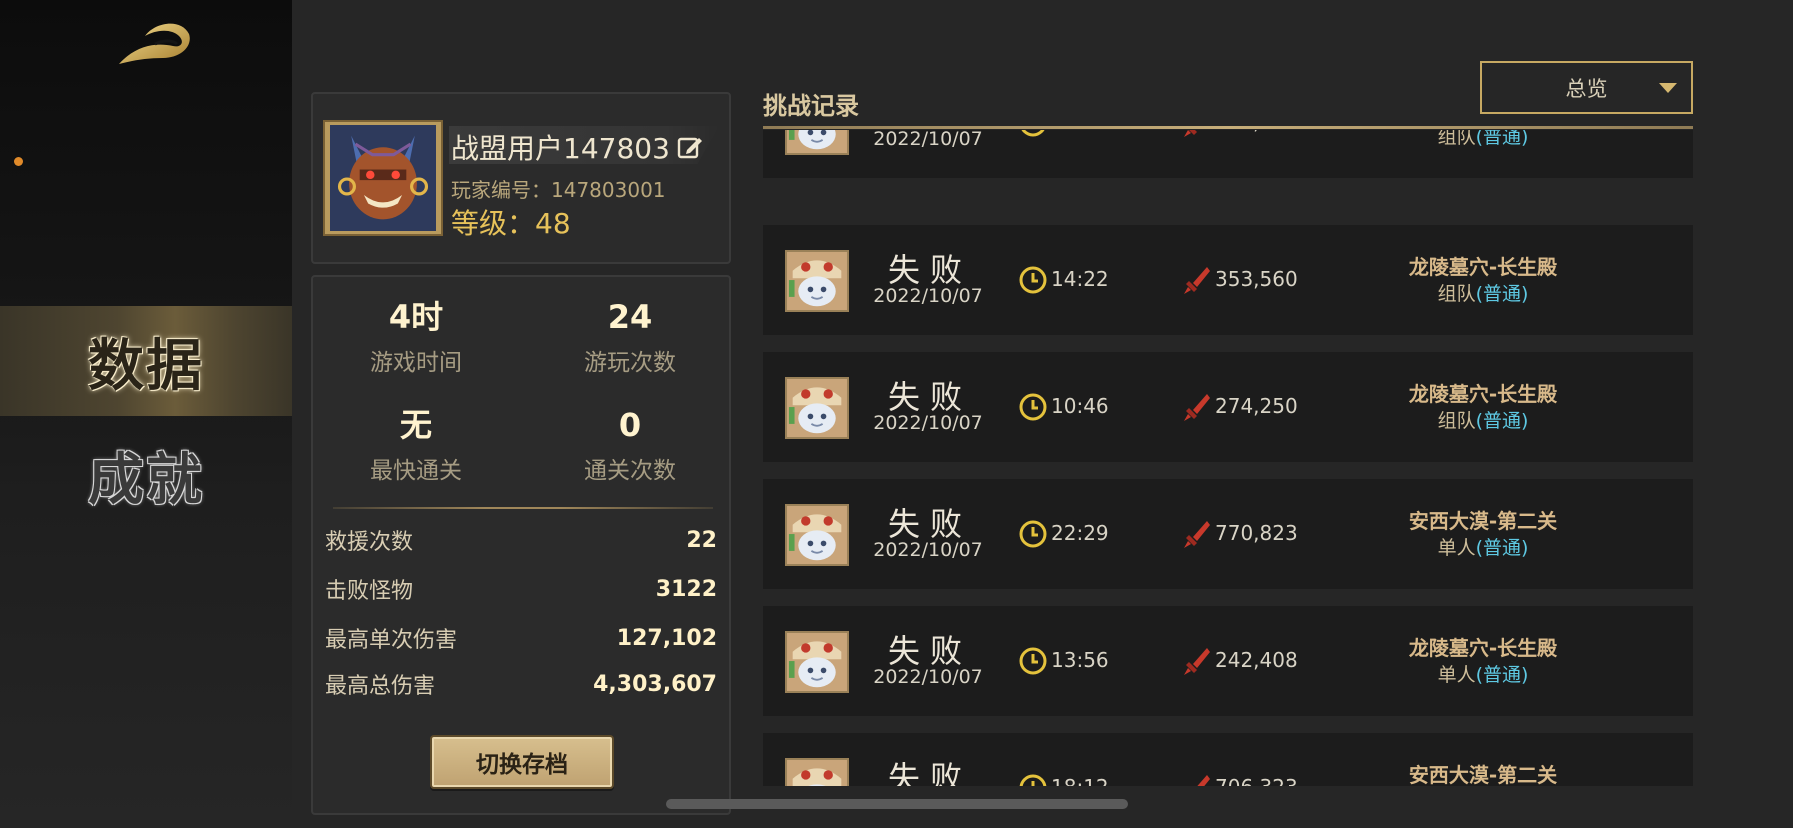 The height and width of the screenshot is (828, 1793). I want to click on stat-clear-count: 0 通关次数, so click(630, 445).